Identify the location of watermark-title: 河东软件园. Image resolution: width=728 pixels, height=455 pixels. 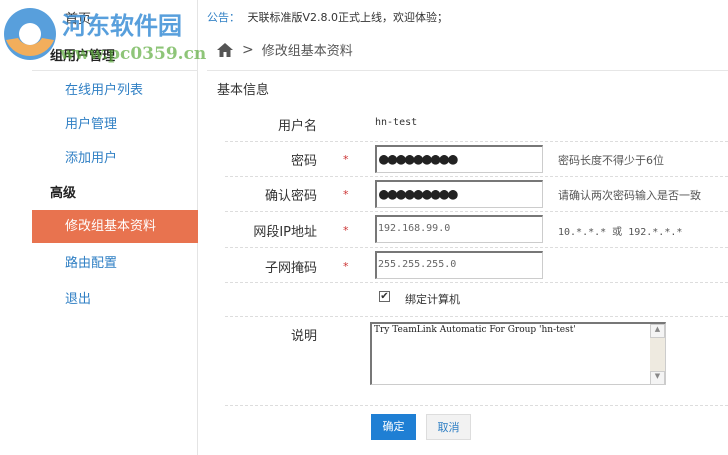
(122, 26).